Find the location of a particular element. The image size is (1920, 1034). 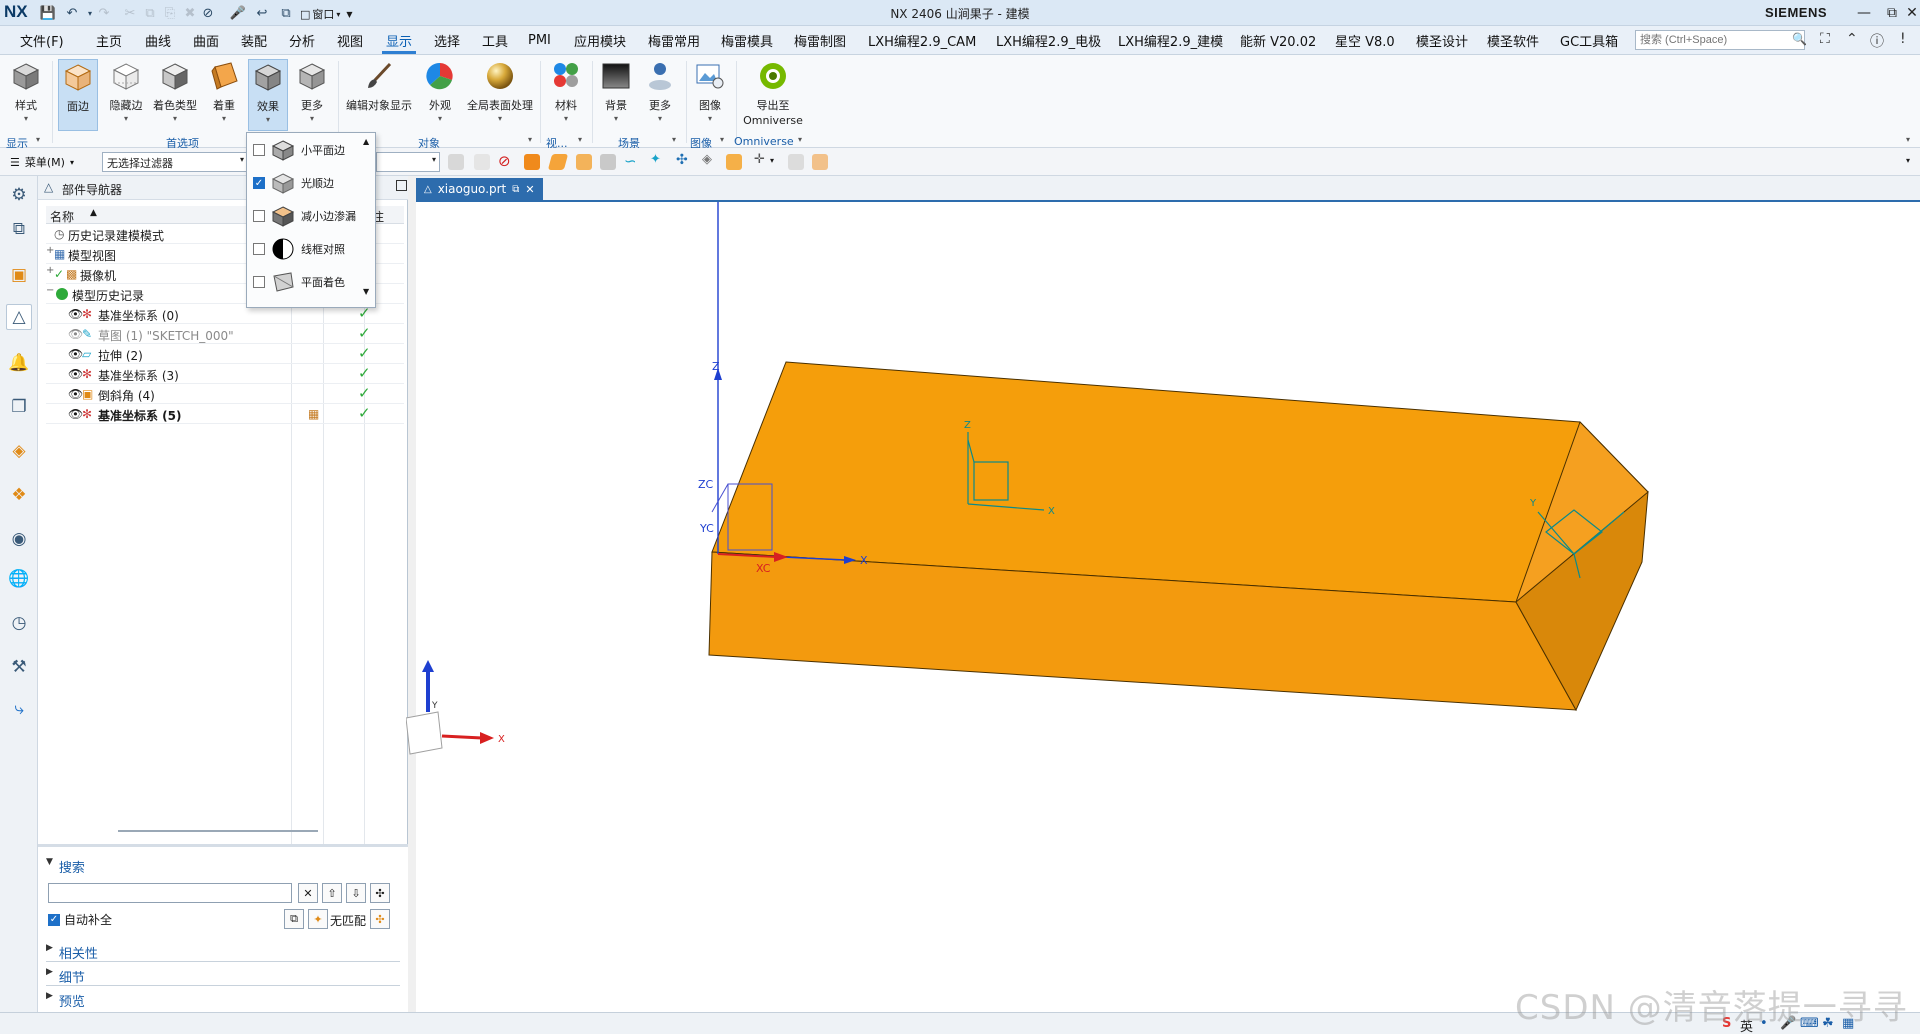

tree-row: 👁 ▣ 倒斜角 (4) ✓ is located at coordinates (225, 394).